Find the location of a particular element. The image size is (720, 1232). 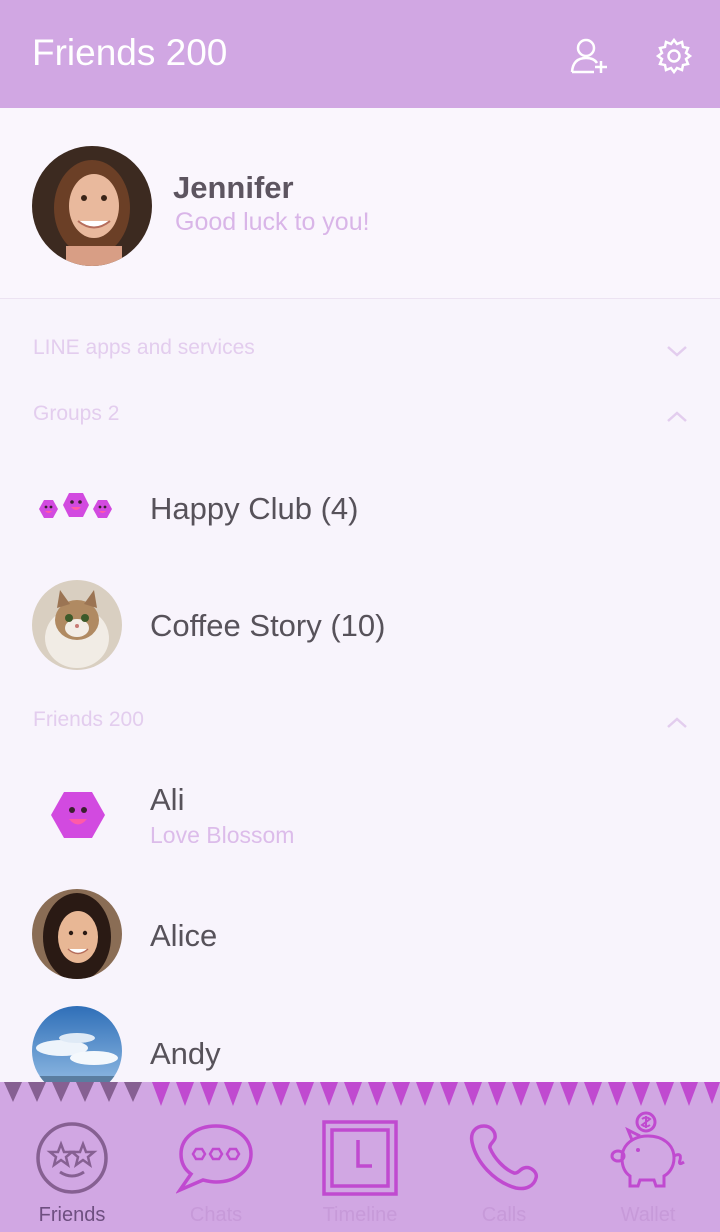

clock-square-icon is located at coordinates (360, 1158).